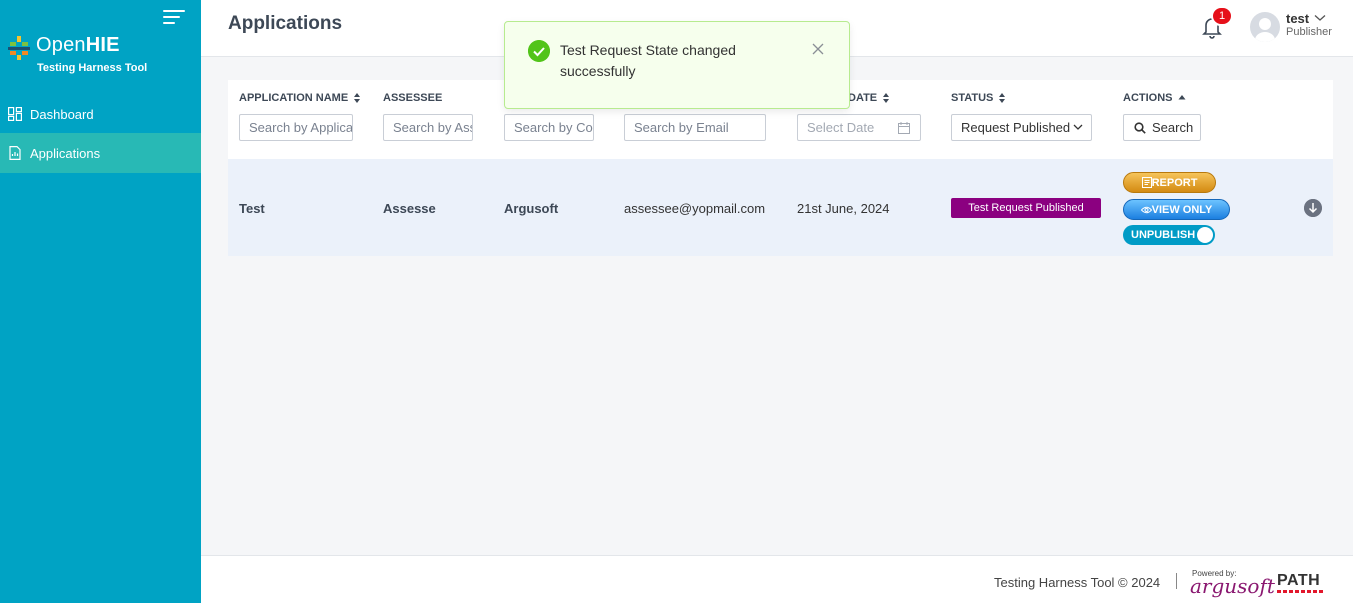 Image resolution: width=1353 pixels, height=603 pixels. Describe the element at coordinates (15, 153) in the screenshot. I see `applications-icon` at that location.